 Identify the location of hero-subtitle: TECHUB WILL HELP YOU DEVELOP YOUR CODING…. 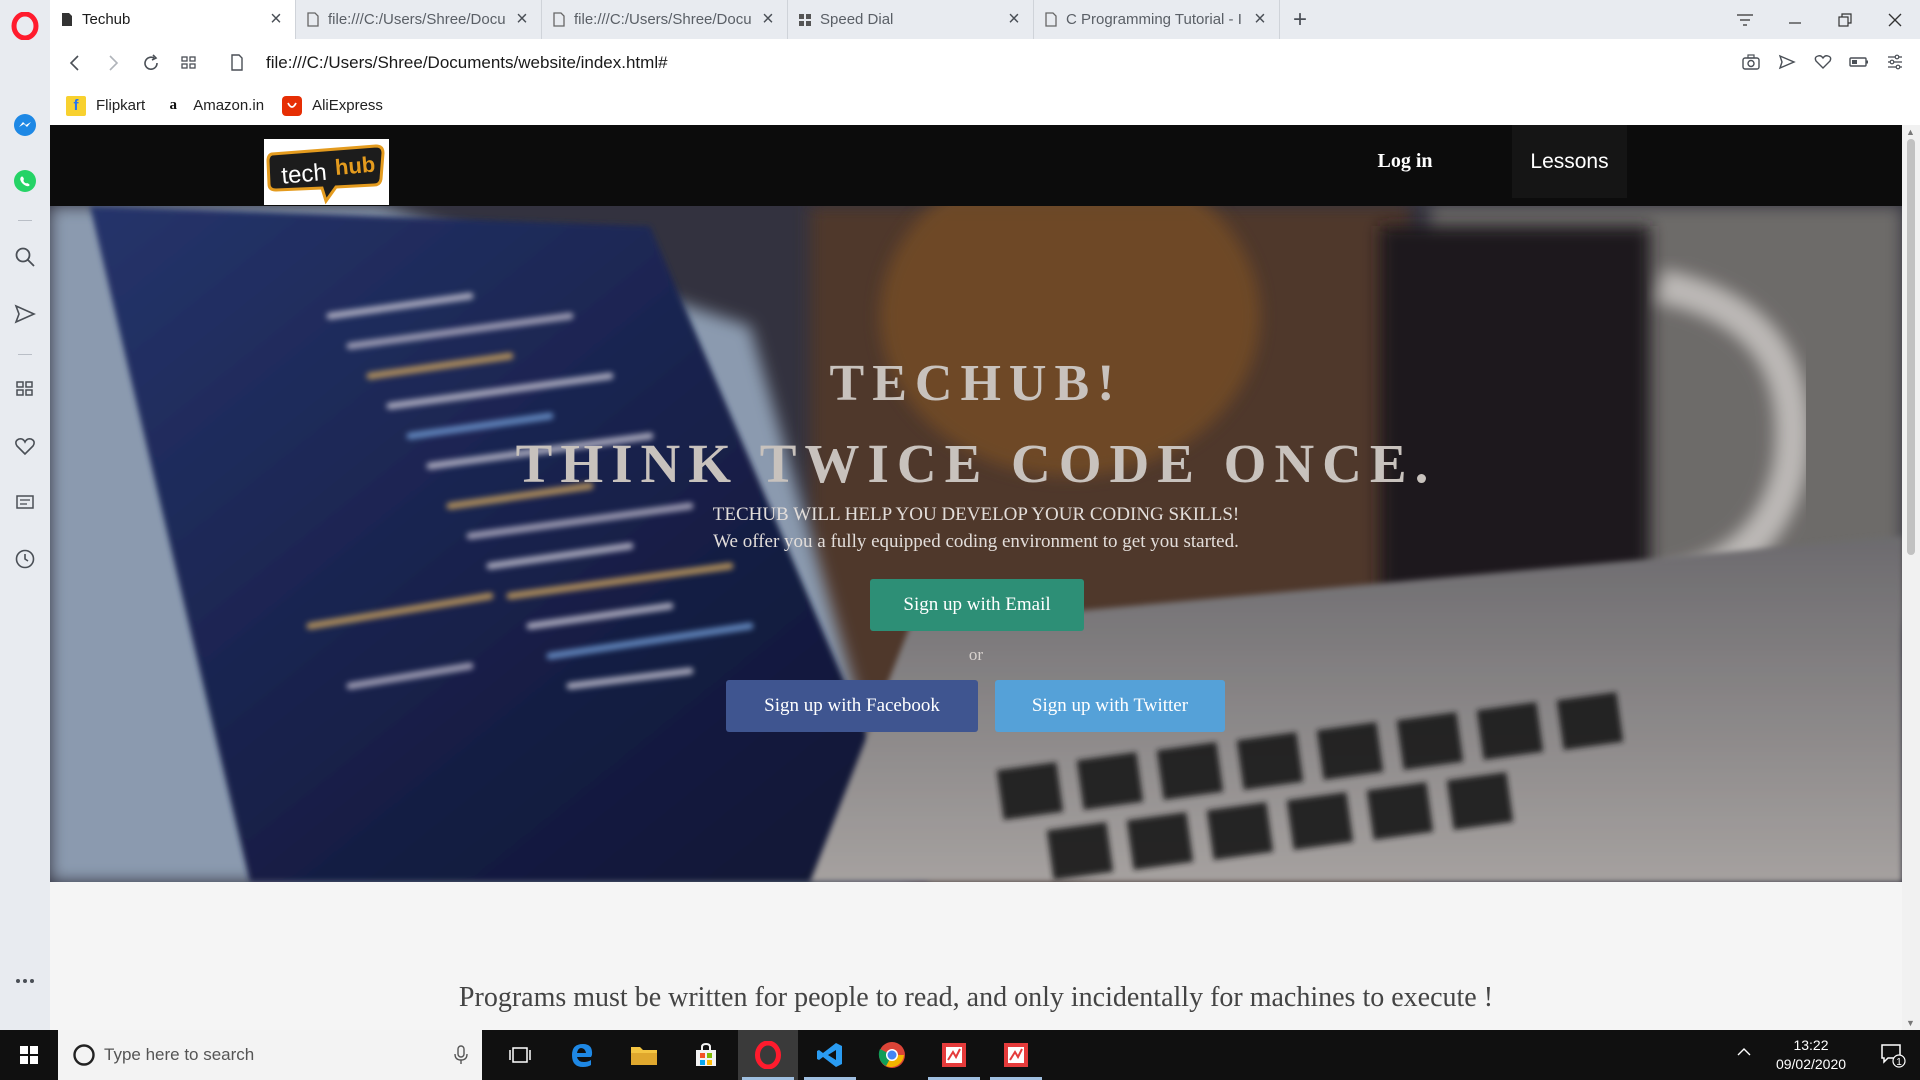
(976, 514).